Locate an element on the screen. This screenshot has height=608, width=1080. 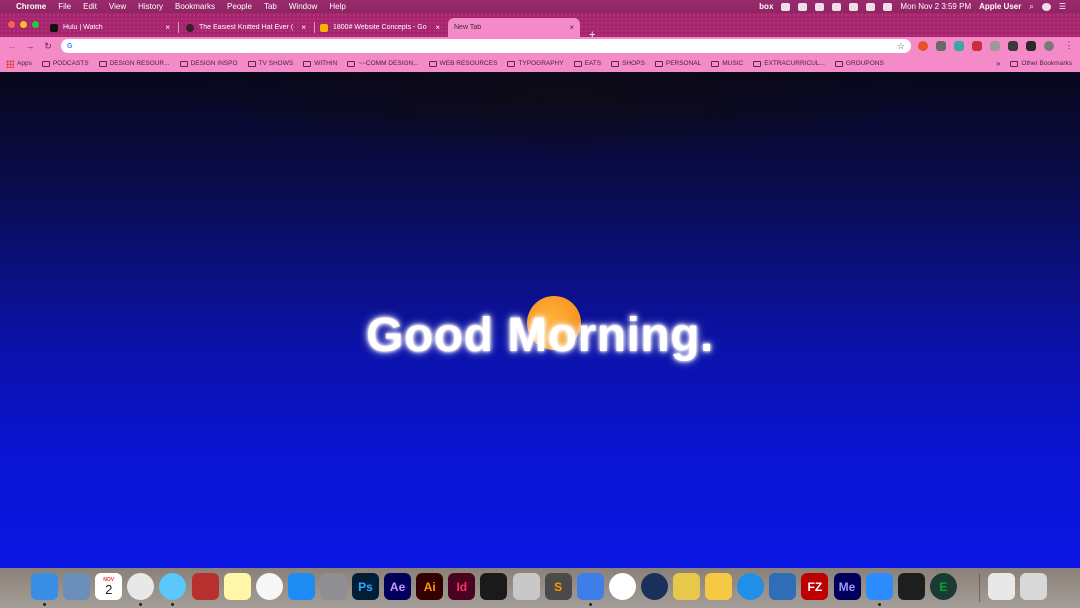
bookmark-folder-within: WITHIN is located at coordinates (320, 63).